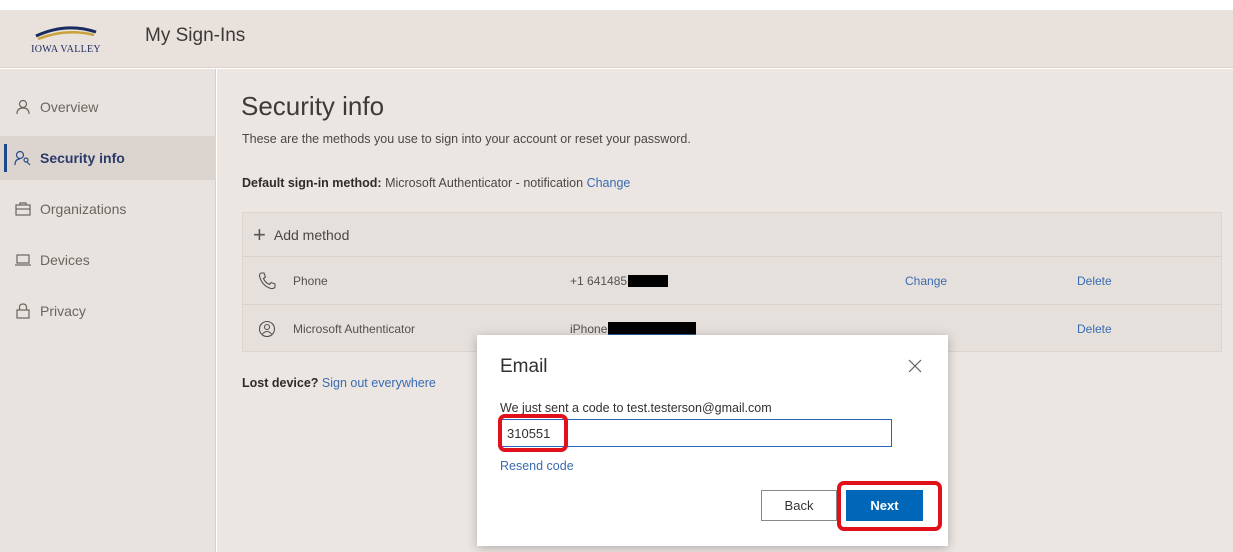  I want to click on close-icon, so click(915, 366).